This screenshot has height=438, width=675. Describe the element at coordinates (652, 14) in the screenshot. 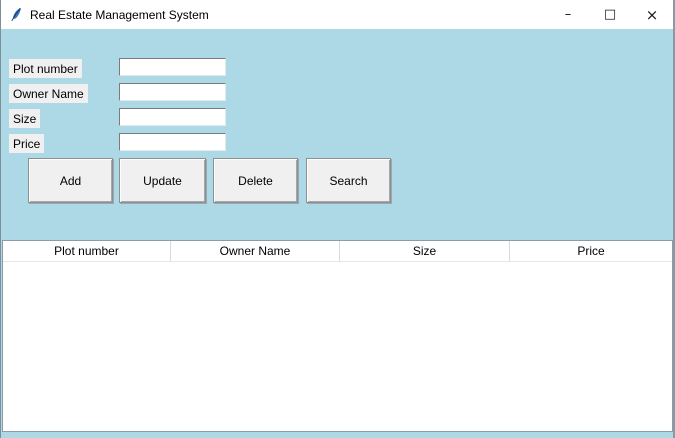

I see `close-button: ×` at that location.